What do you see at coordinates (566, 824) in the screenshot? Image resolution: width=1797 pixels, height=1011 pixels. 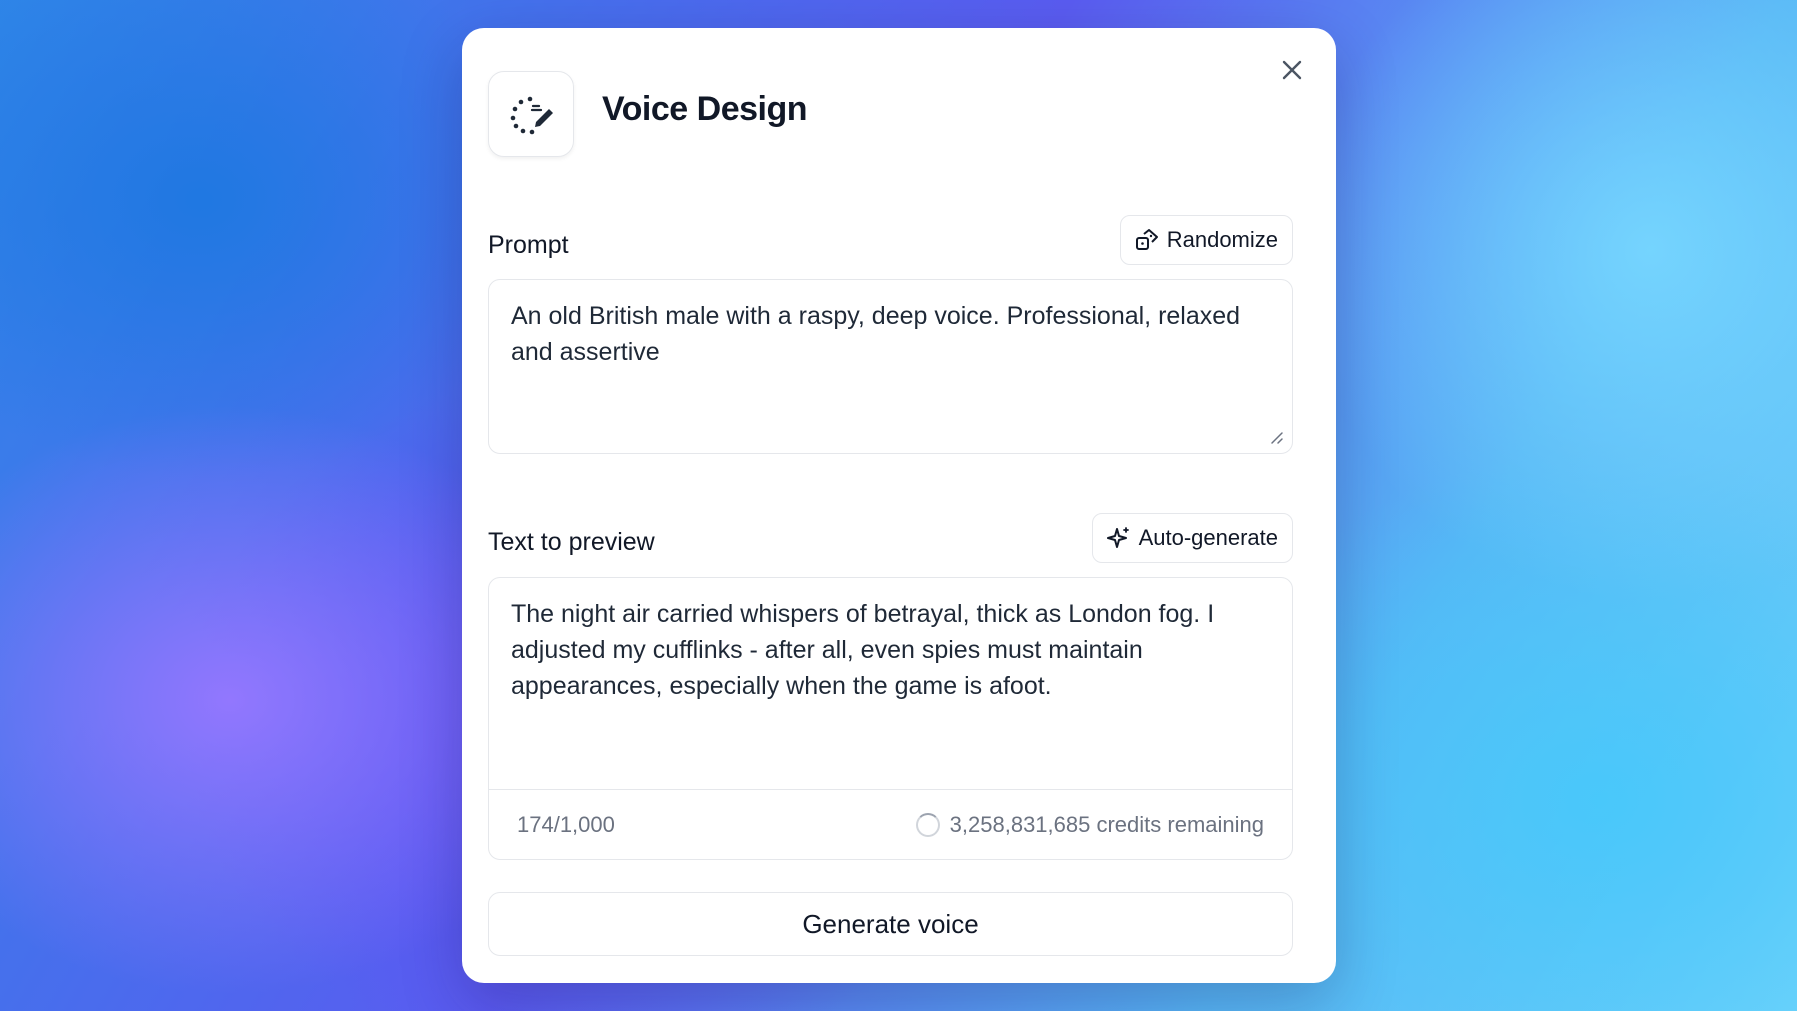 I see `character-count: 174/1,000` at bounding box center [566, 824].